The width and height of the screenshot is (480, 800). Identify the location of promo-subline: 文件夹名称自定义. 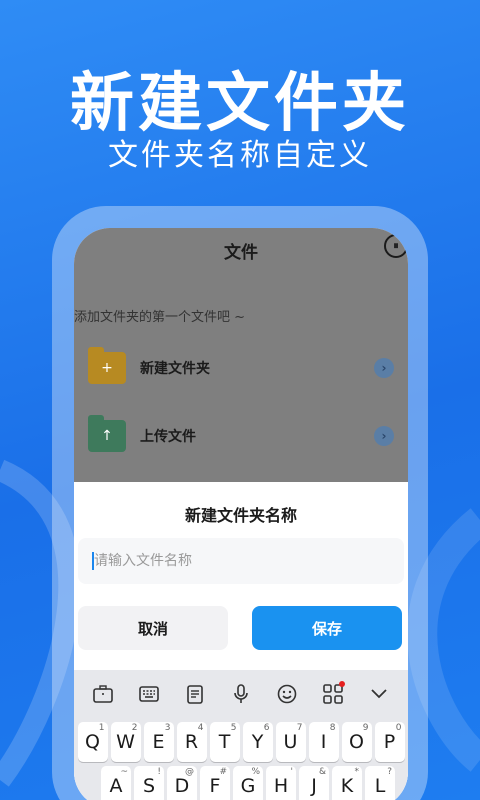
(240, 155).